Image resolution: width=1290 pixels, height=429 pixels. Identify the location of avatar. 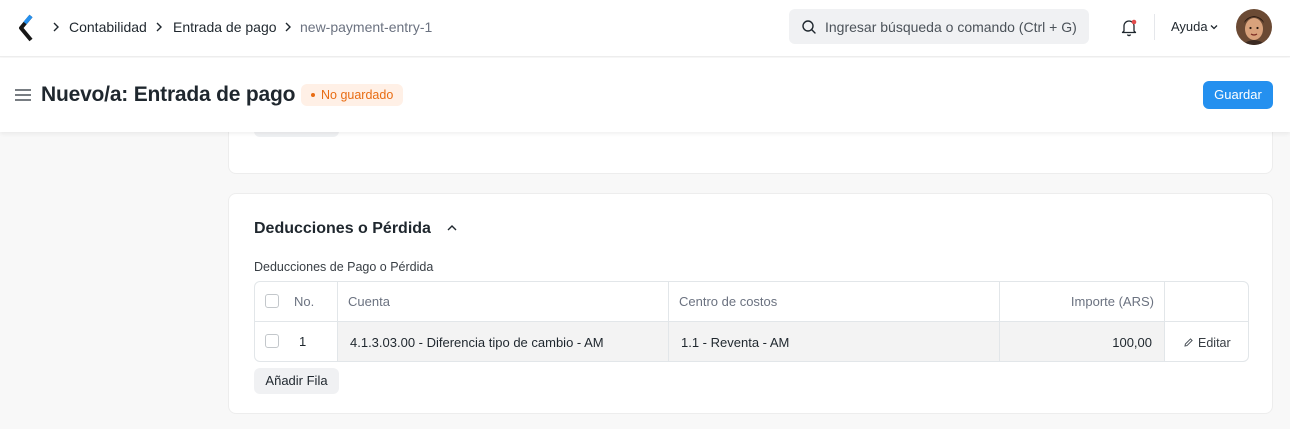
(1254, 27).